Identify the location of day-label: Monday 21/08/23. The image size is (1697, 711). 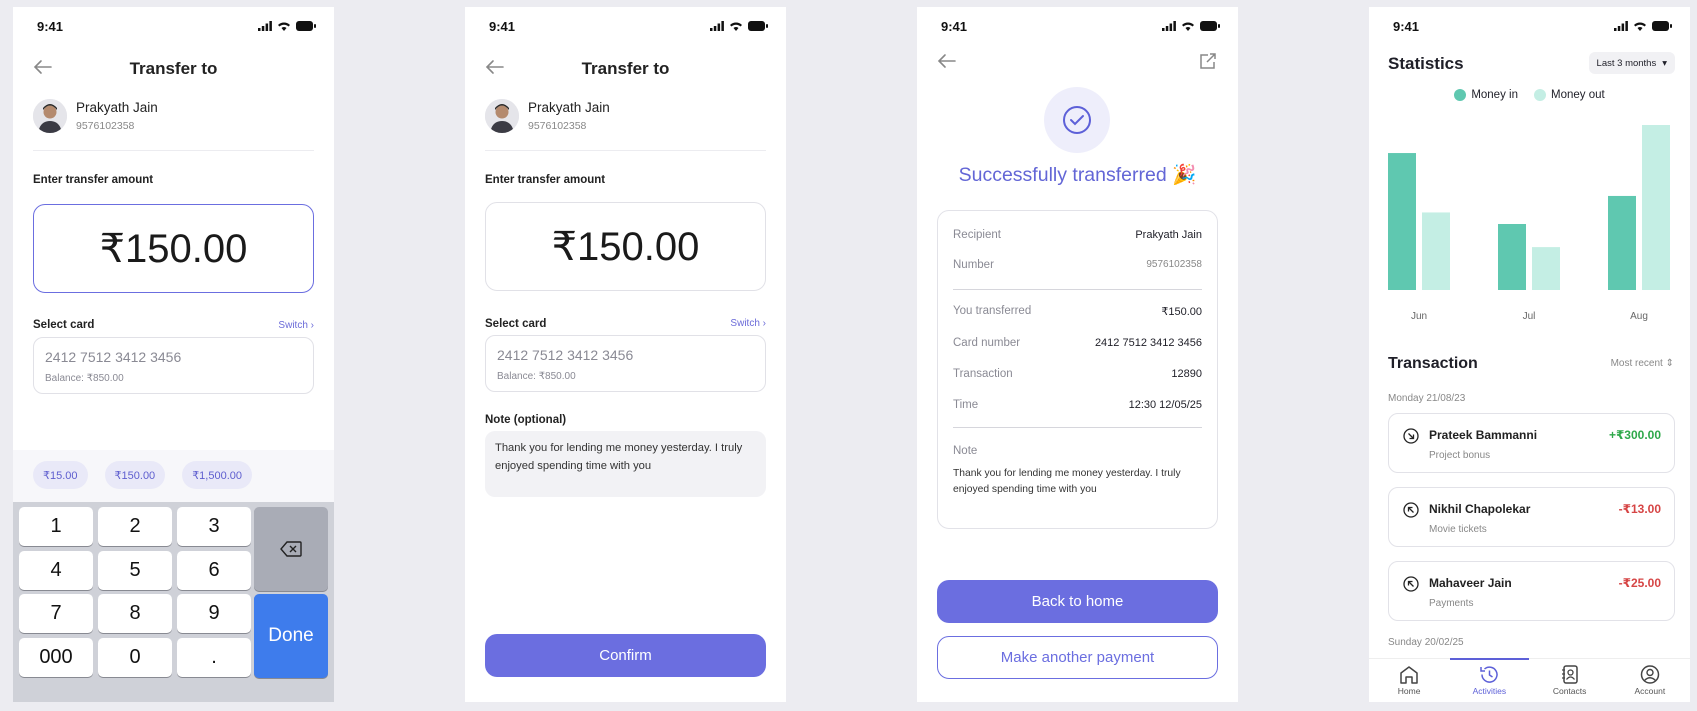
(1427, 398).